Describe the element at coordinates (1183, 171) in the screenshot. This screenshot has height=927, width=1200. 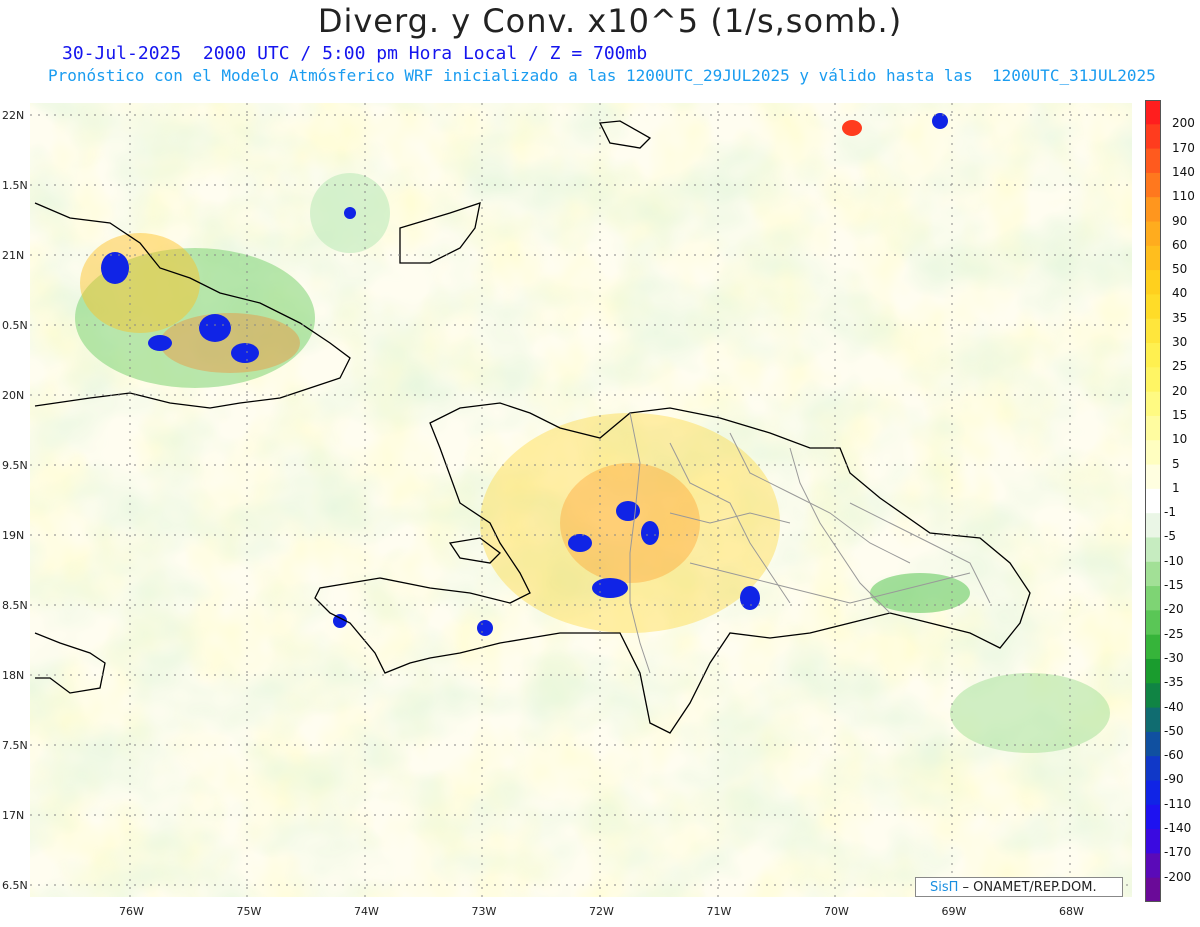
I see `colorbar-label: 140` at that location.